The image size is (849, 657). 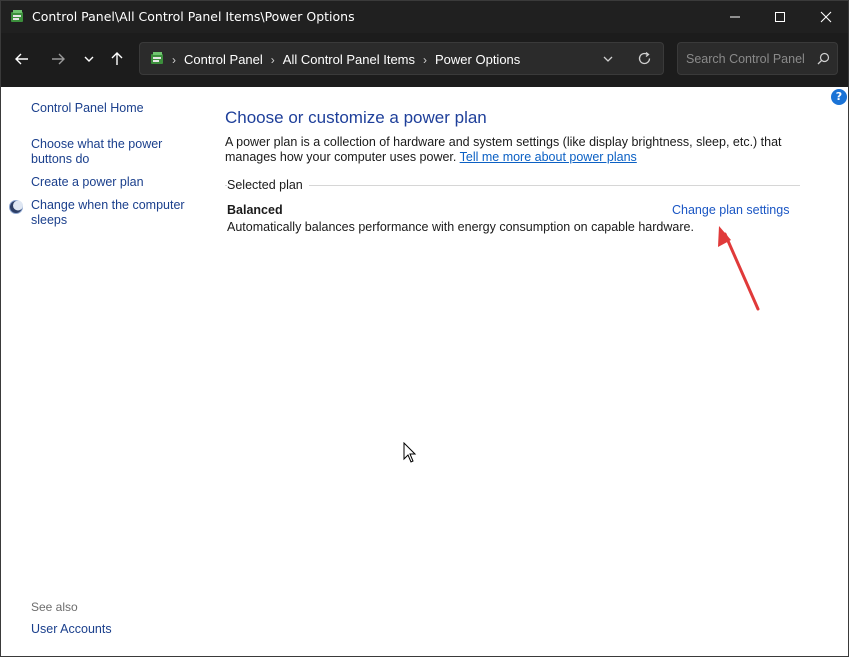 I want to click on help-icon: ?, so click(x=839, y=97).